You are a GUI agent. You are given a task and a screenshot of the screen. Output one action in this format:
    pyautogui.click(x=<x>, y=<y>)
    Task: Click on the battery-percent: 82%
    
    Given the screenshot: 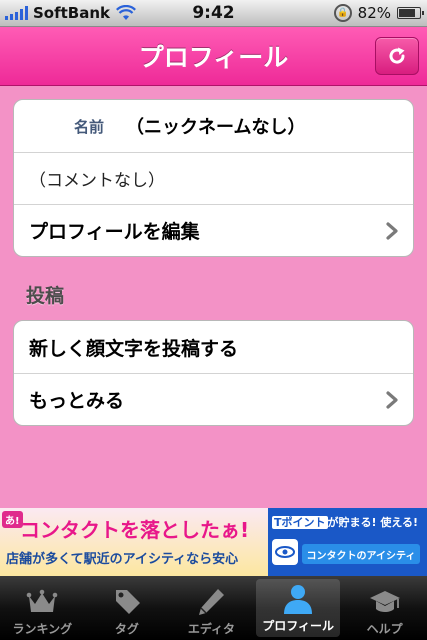 What is the action you would take?
    pyautogui.click(x=374, y=13)
    